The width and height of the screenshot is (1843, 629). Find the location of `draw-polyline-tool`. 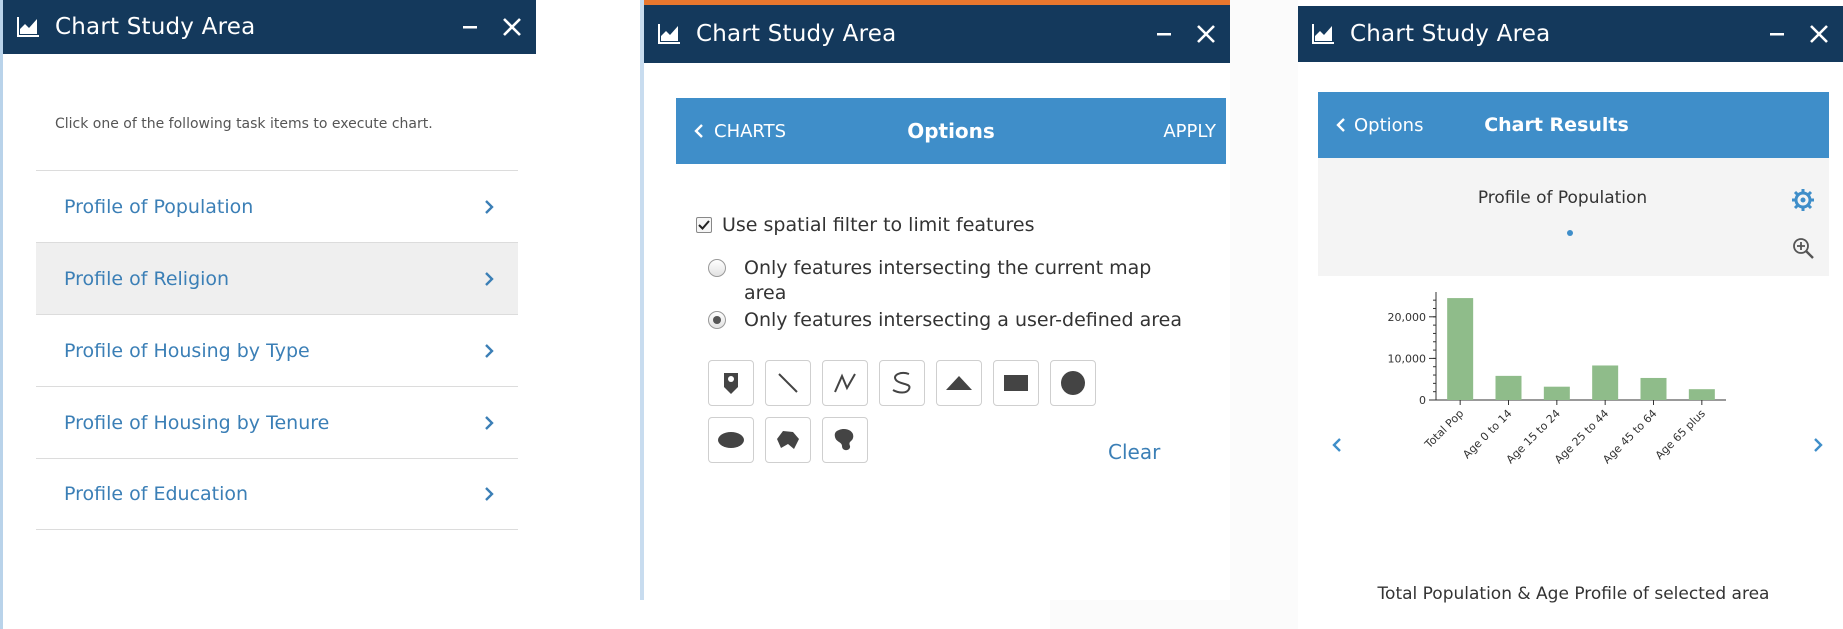

draw-polyline-tool is located at coordinates (845, 383).